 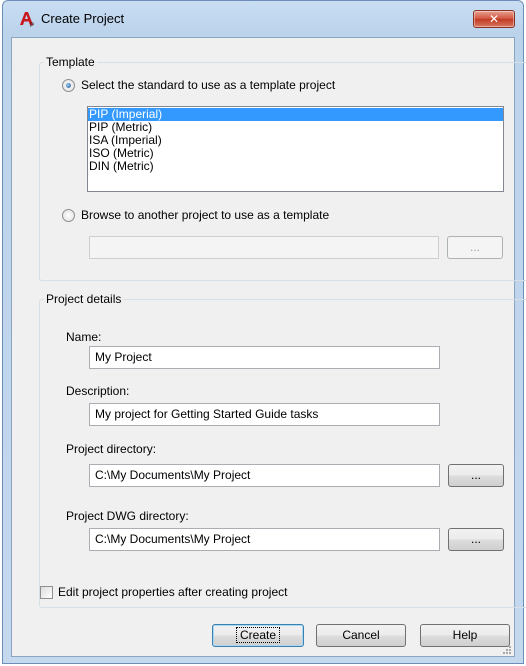 What do you see at coordinates (83, 18) in the screenshot?
I see `window-title: Create Project` at bounding box center [83, 18].